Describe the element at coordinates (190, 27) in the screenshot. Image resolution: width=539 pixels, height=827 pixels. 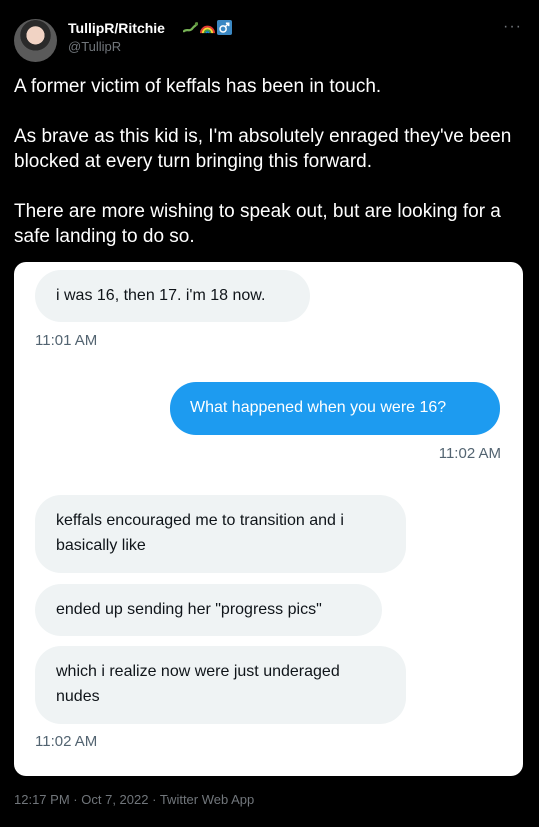
I see `lizard-icon` at that location.